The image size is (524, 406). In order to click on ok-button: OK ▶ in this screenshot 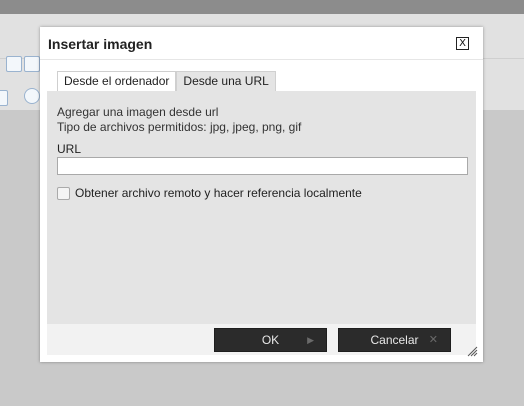, I will do `click(270, 340)`.